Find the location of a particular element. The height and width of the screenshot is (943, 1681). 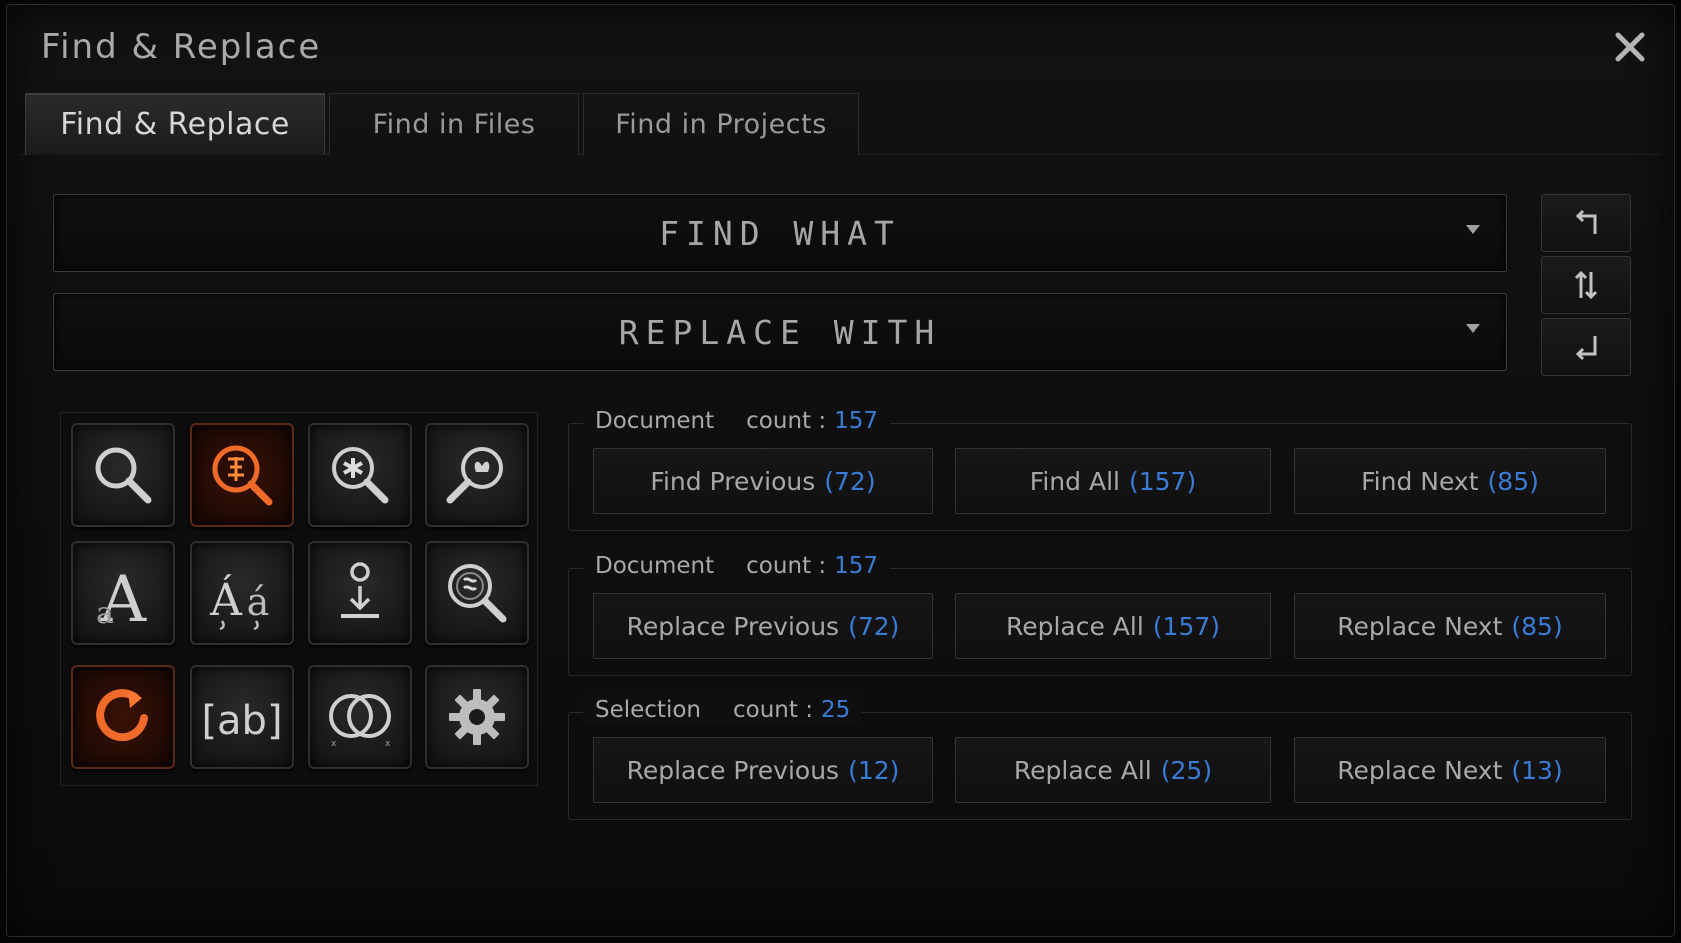

settings-button is located at coordinates (477, 717).